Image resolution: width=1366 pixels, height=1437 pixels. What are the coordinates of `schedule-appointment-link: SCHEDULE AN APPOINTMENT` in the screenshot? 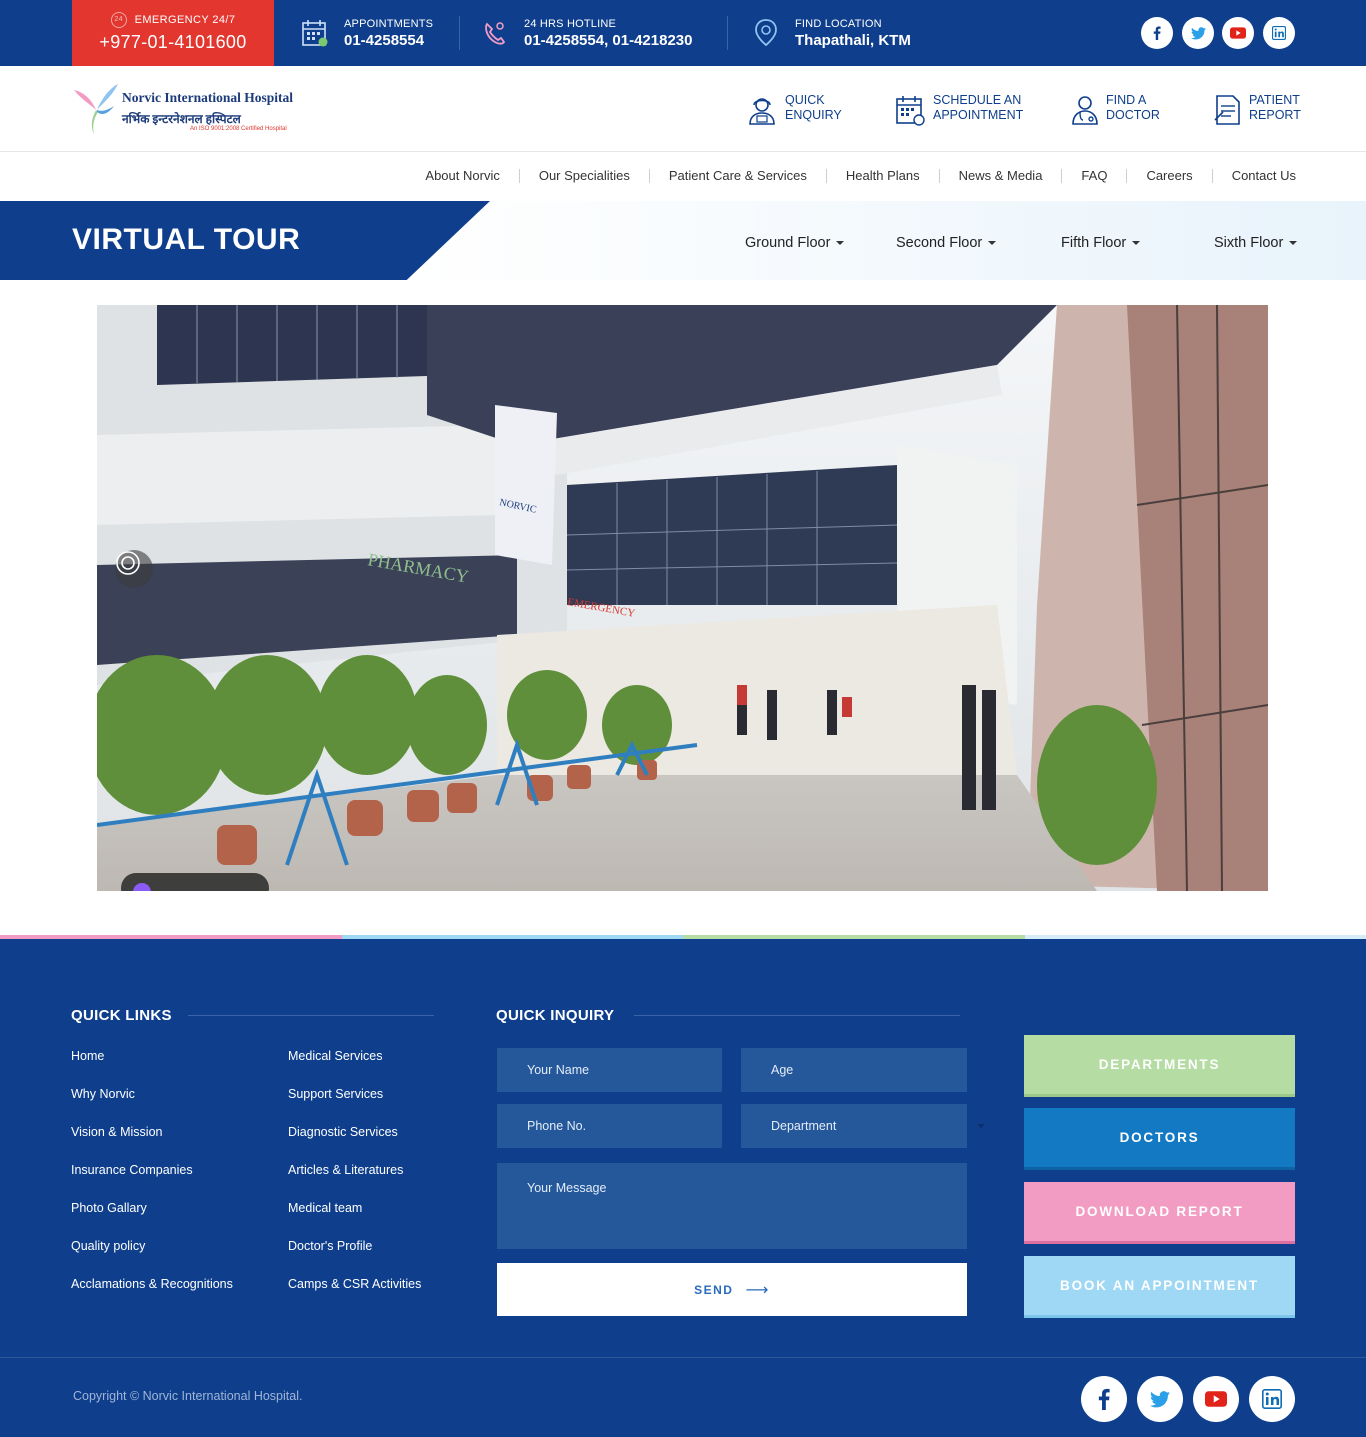 It's located at (965, 110).